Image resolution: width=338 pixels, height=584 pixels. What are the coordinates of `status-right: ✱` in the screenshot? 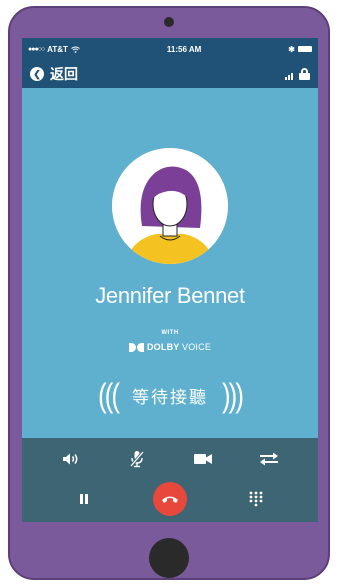 It's located at (300, 49).